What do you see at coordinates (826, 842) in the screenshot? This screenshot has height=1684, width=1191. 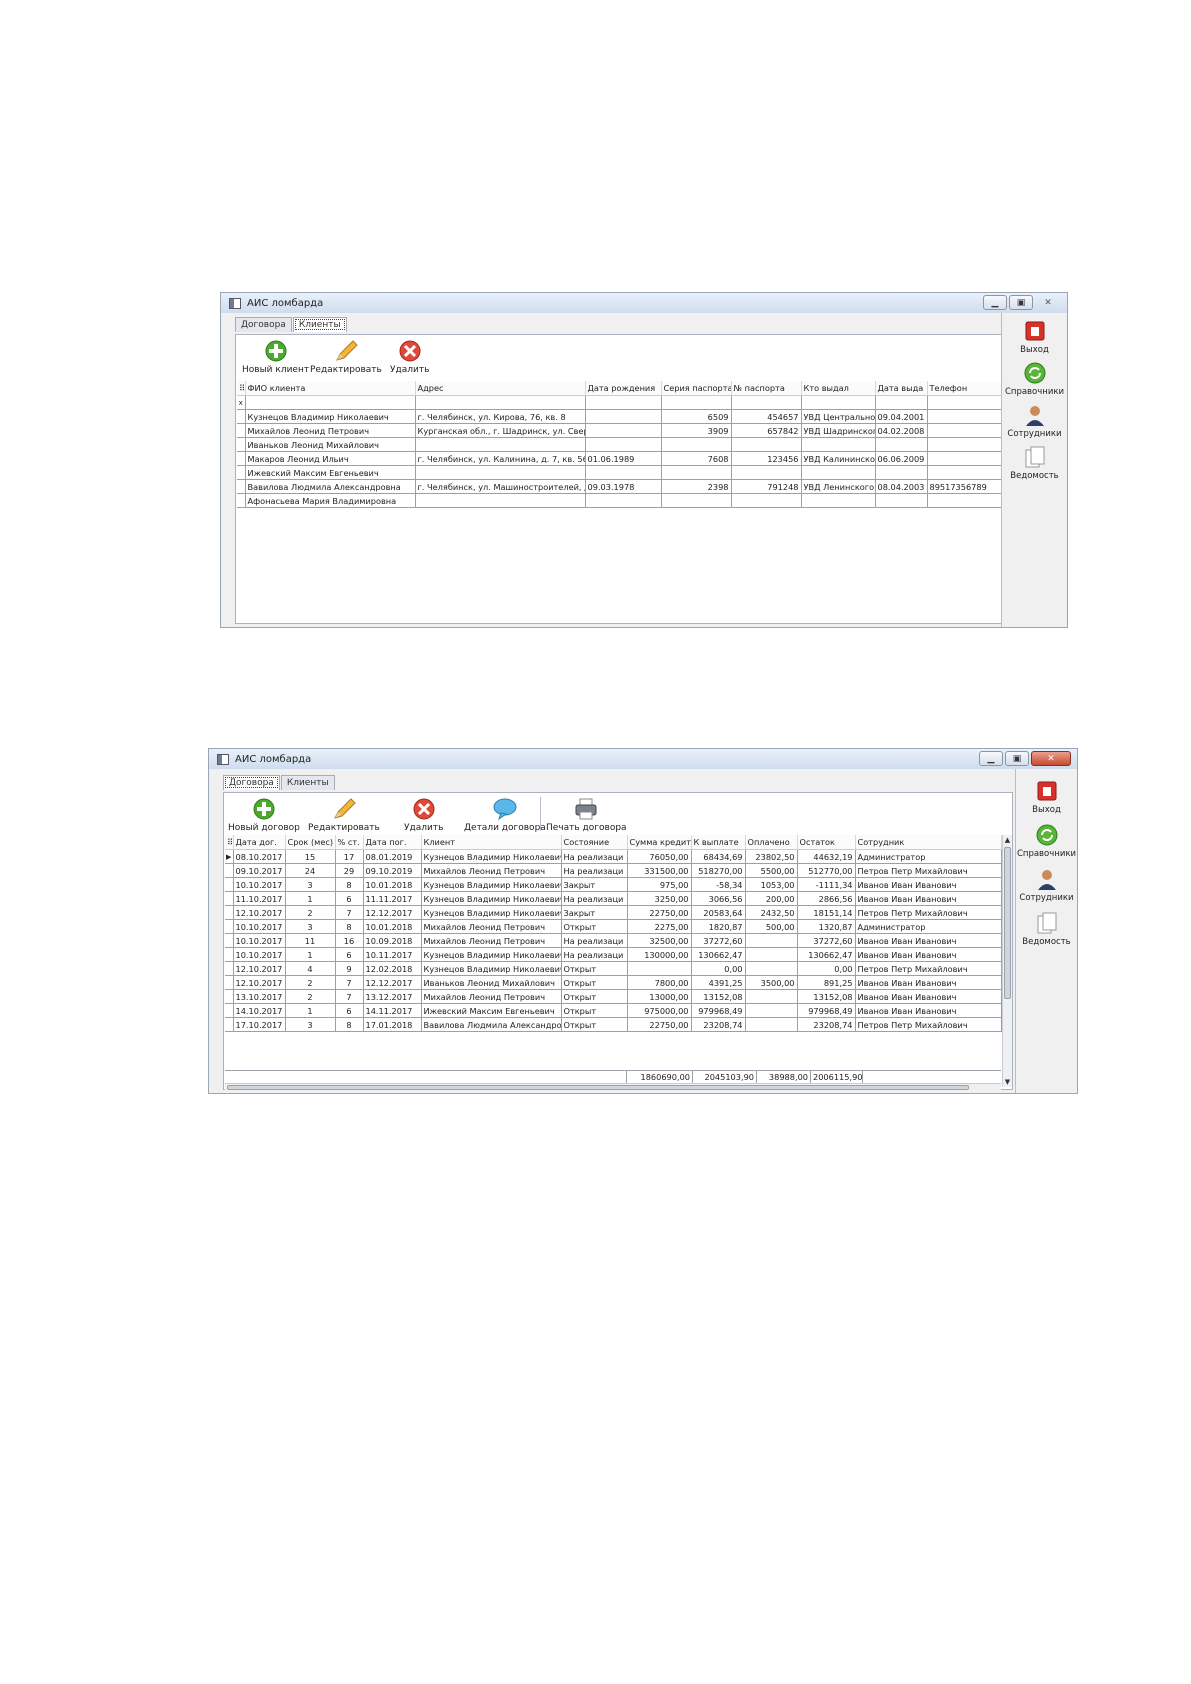 I see `col-remainder: Остаток` at bounding box center [826, 842].